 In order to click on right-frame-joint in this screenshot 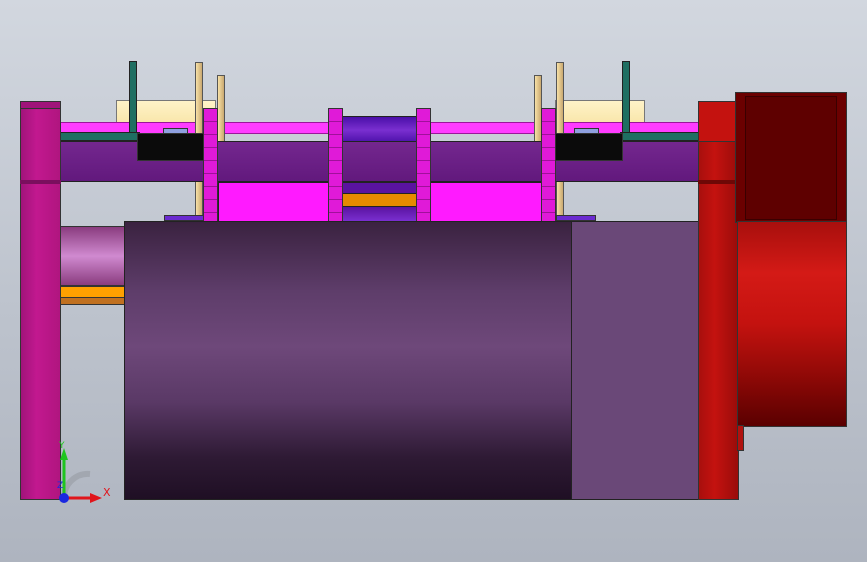, I will do `click(718, 182)`.